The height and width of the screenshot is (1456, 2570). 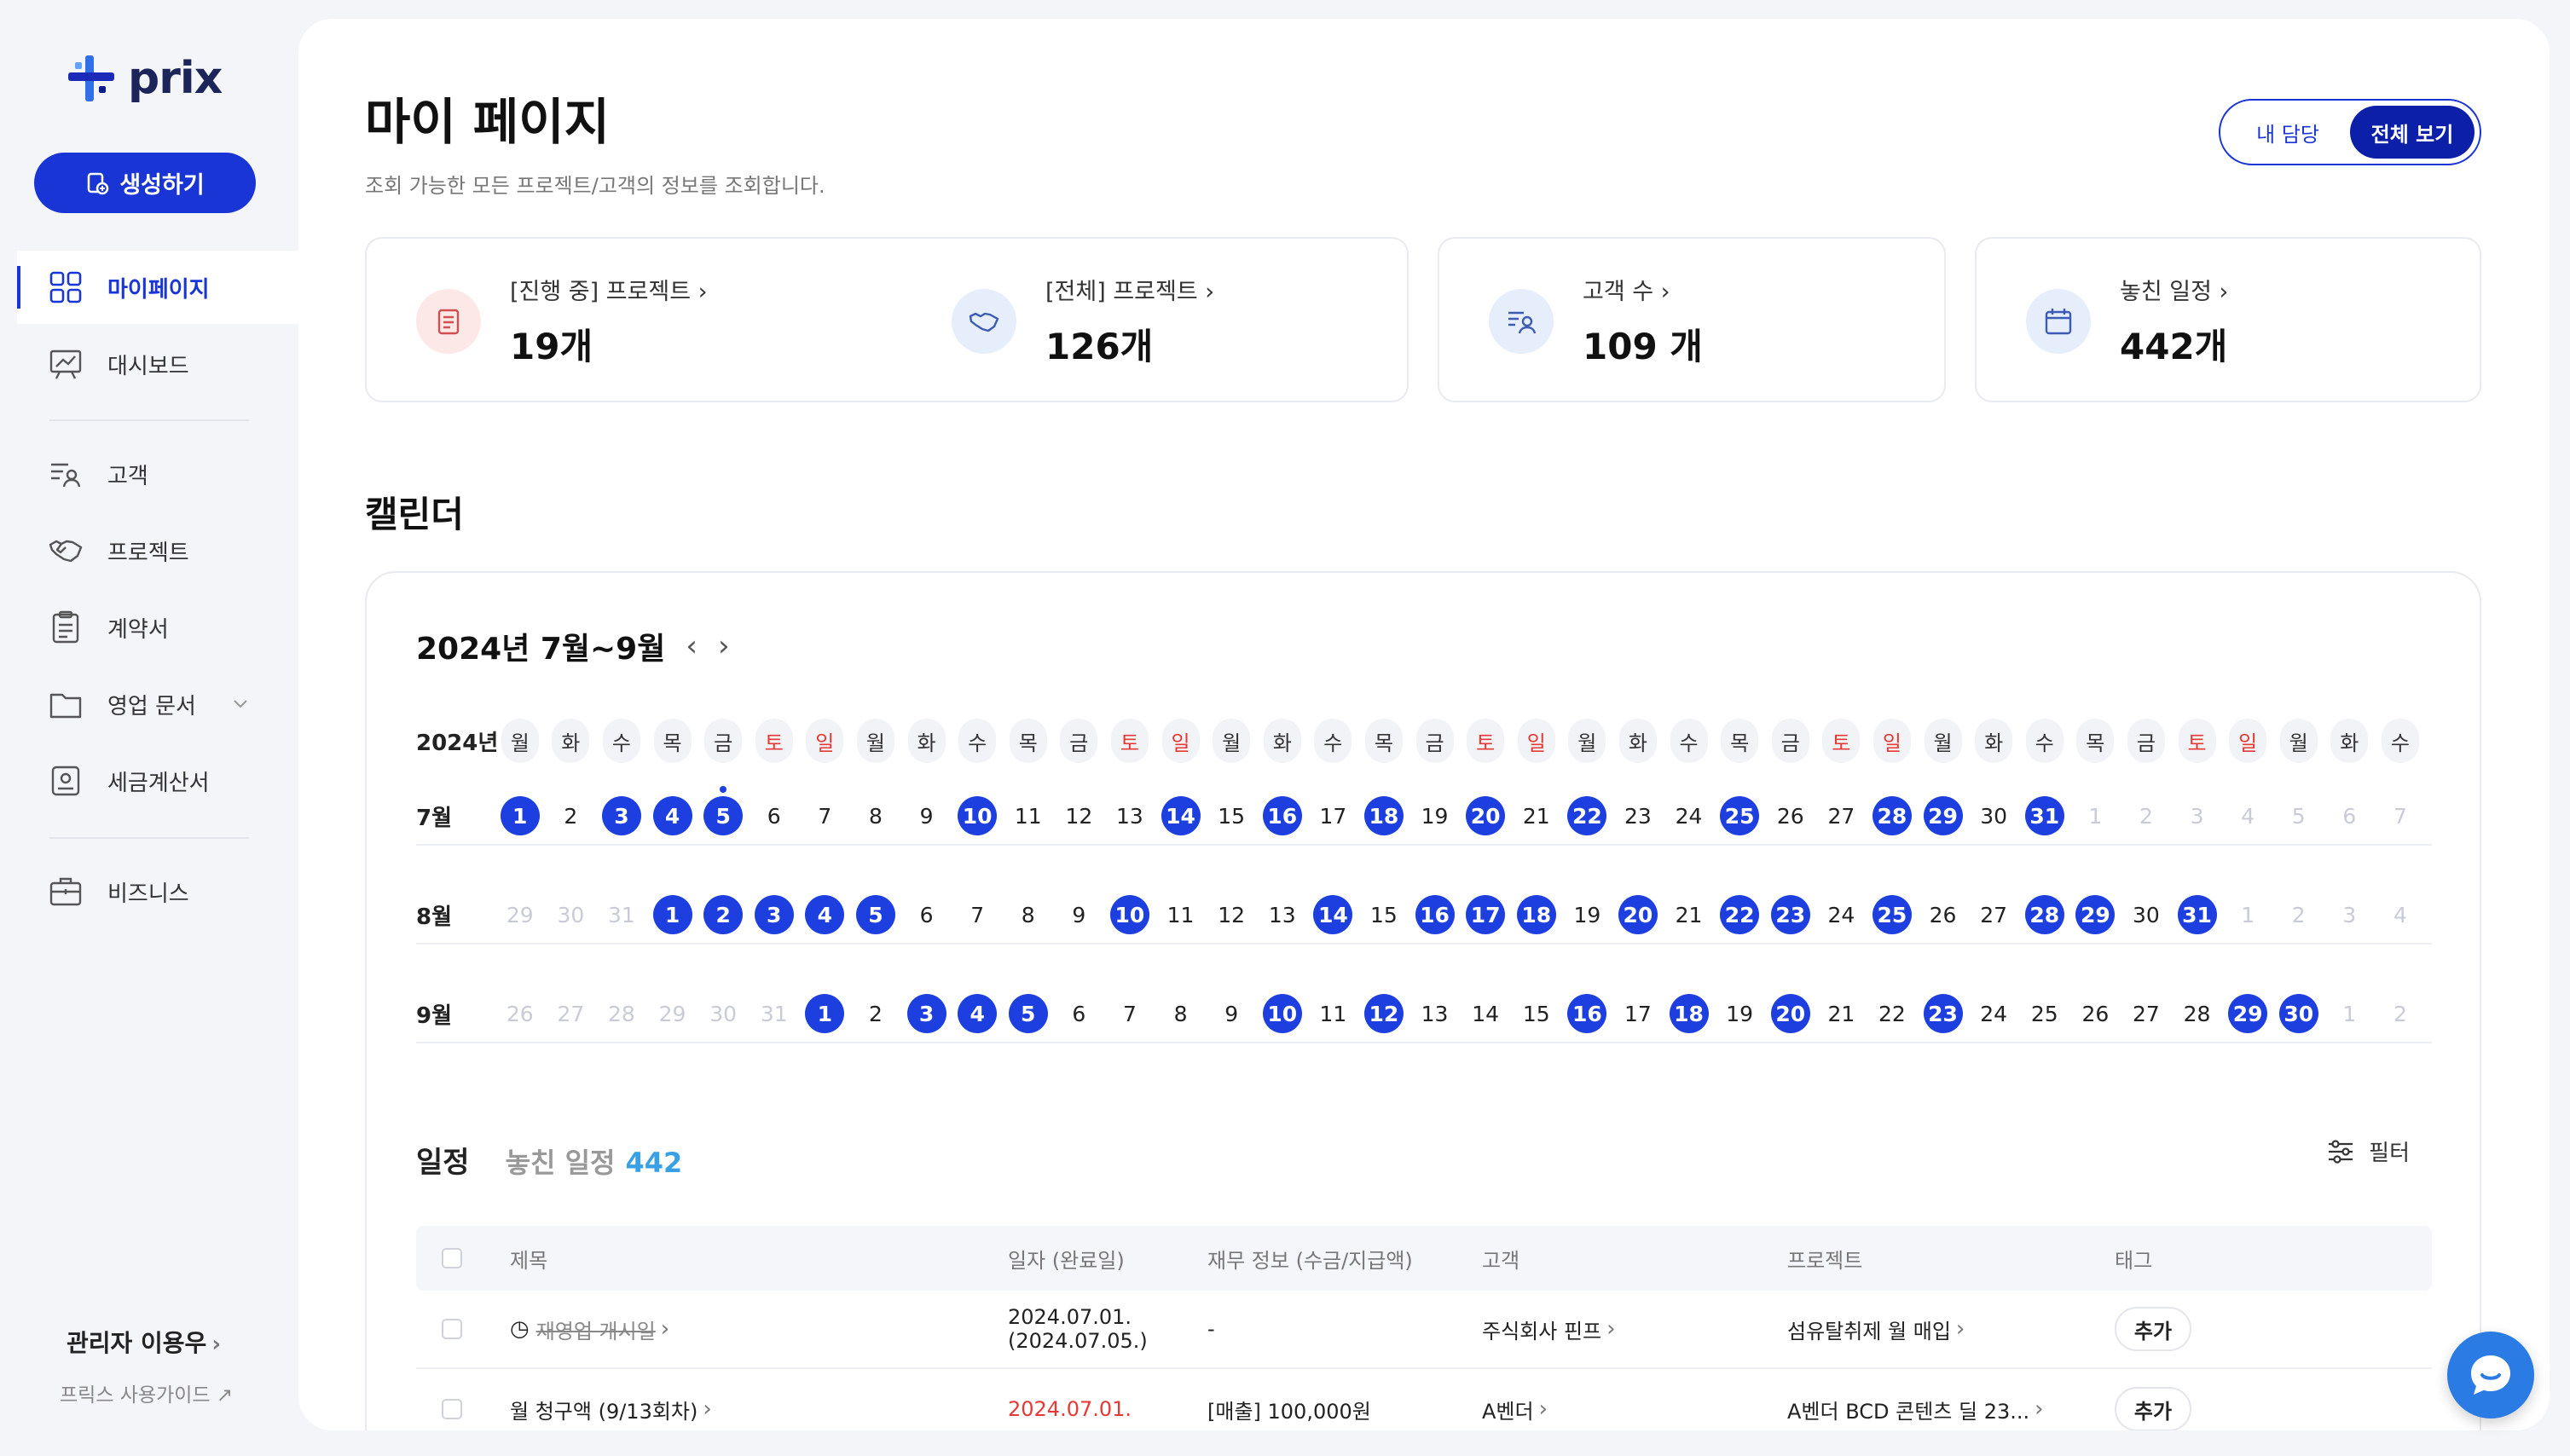 I want to click on row-title-cell: ◷ 재영업 개시일 ›, so click(x=589, y=1329).